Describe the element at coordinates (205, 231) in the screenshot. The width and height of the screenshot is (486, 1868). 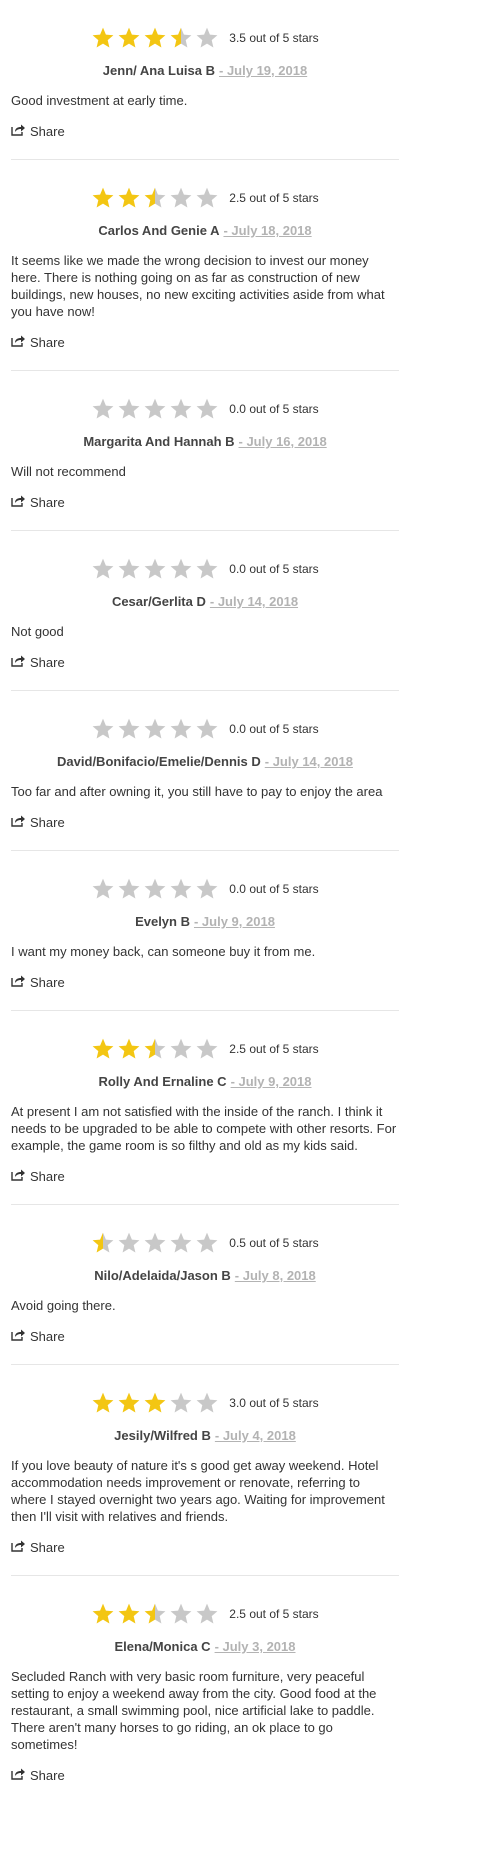
I see `review-meta: Carlos And Genie A- July 18, 2018` at that location.